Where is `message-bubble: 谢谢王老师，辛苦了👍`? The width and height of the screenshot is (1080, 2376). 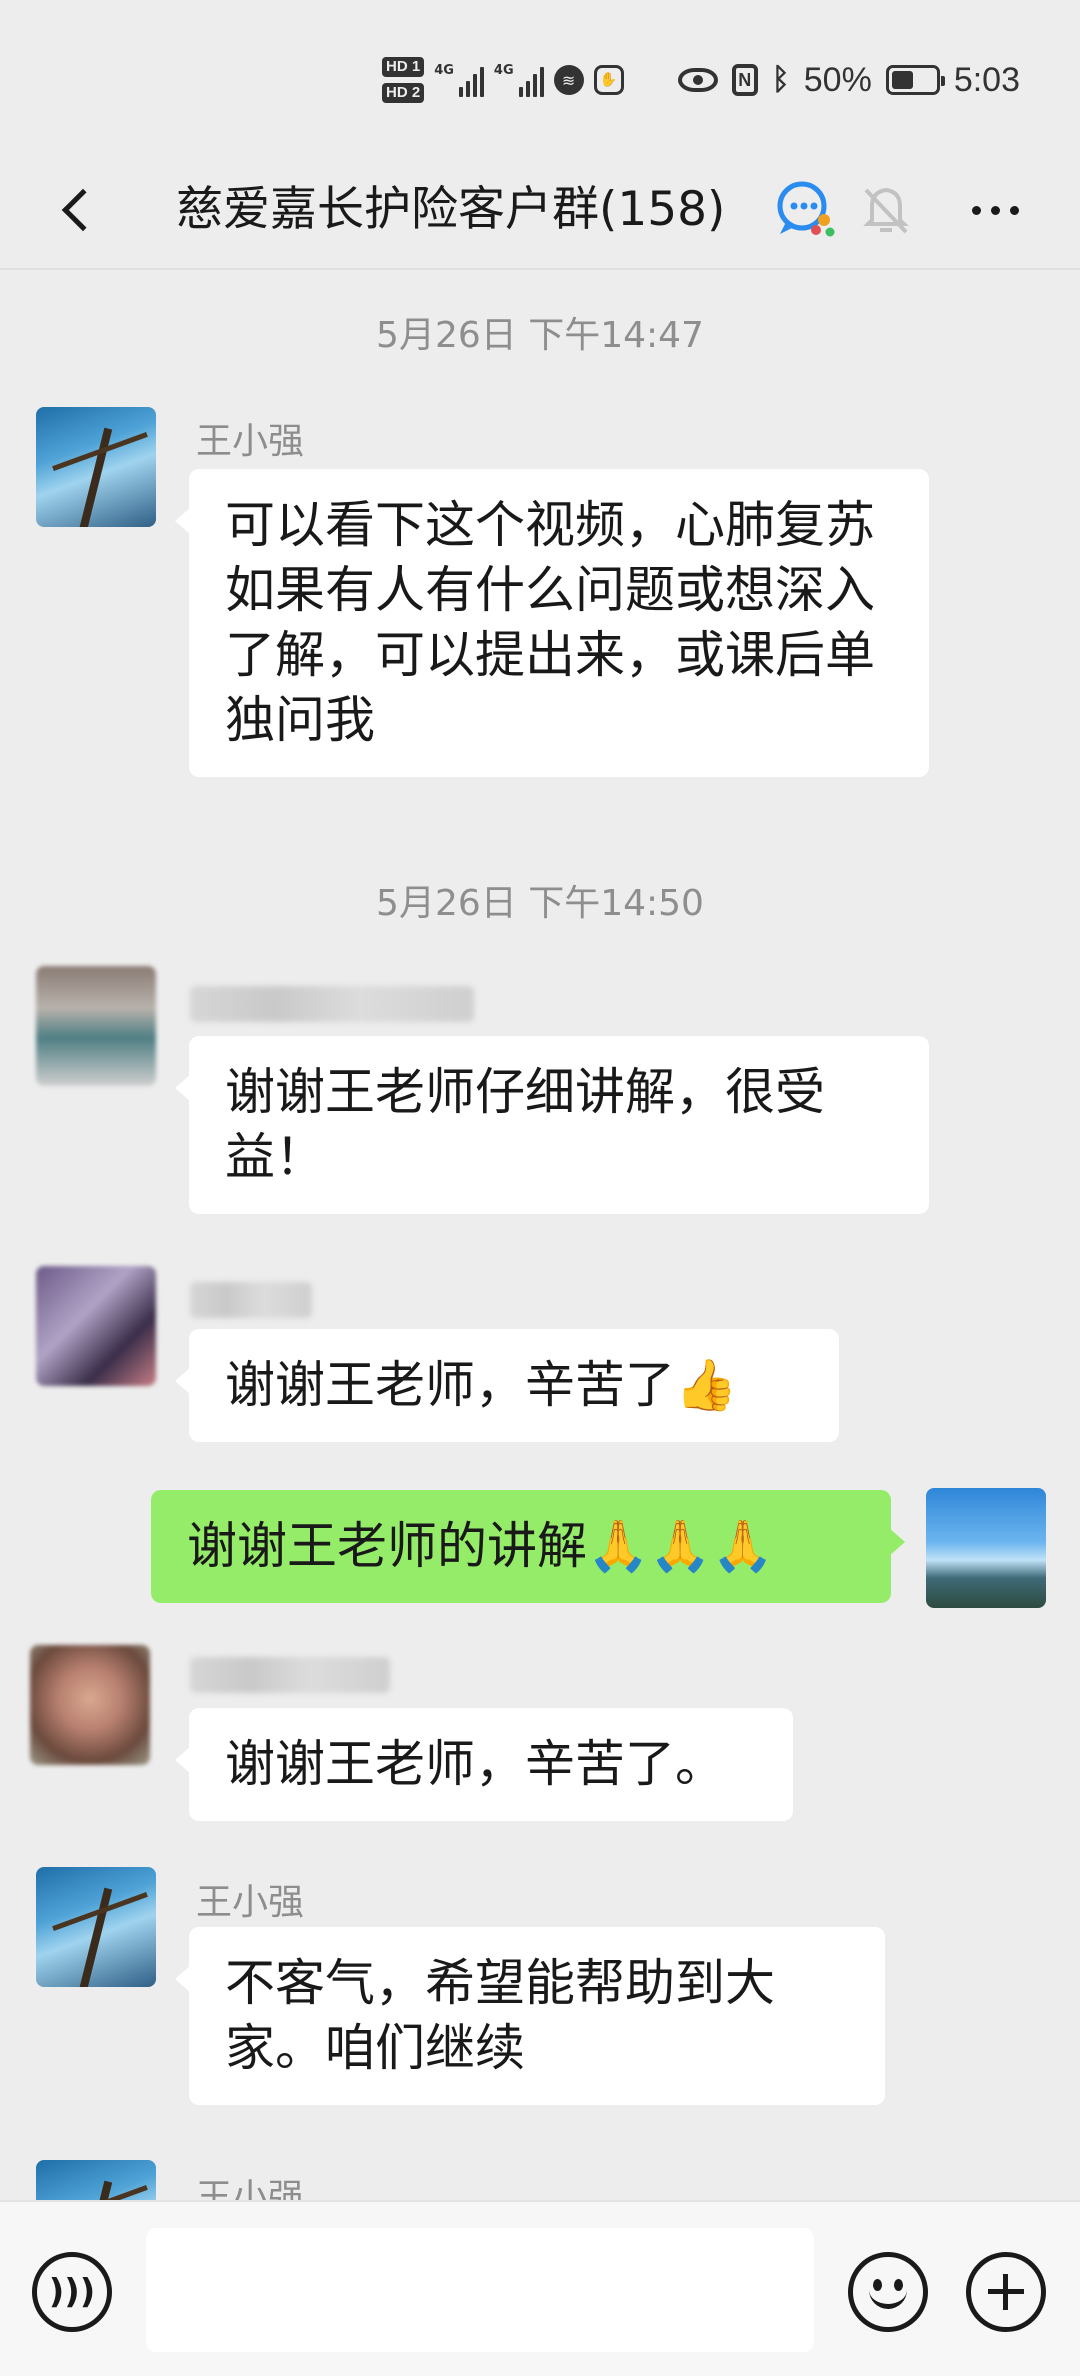 message-bubble: 谢谢王老师，辛苦了👍 is located at coordinates (507, 1385).